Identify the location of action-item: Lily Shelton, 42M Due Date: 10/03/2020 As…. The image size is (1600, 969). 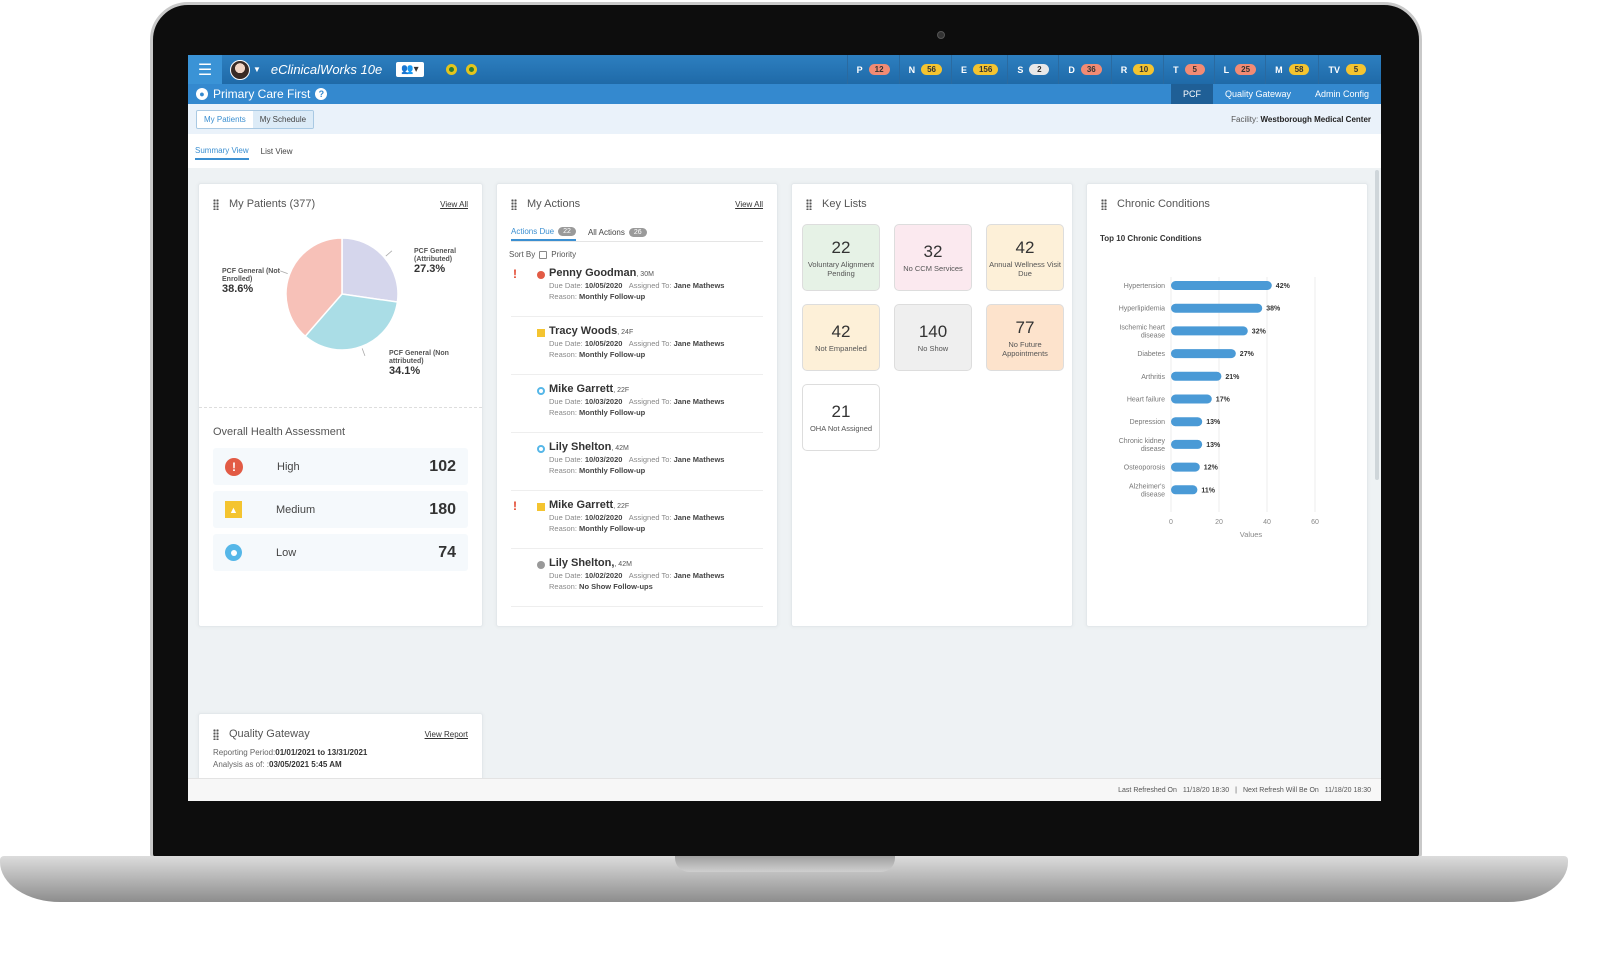
(637, 462).